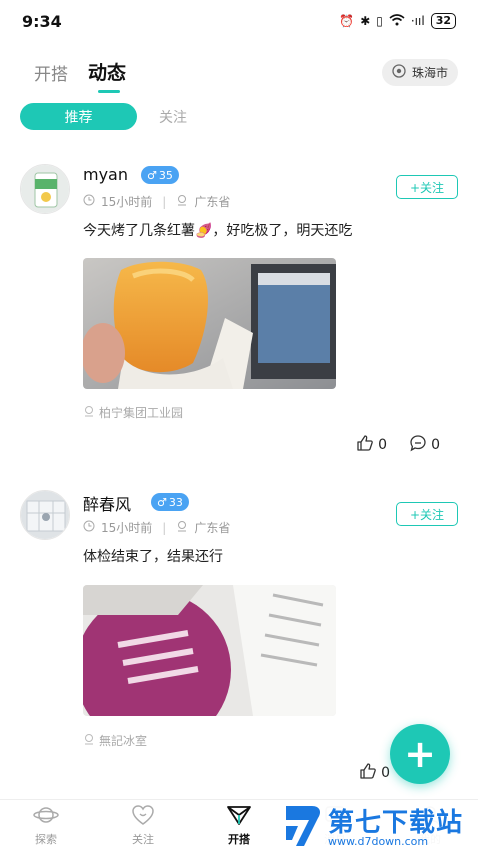 This screenshot has width=478, height=850. I want to click on nav-label: 开搭, so click(239, 839).